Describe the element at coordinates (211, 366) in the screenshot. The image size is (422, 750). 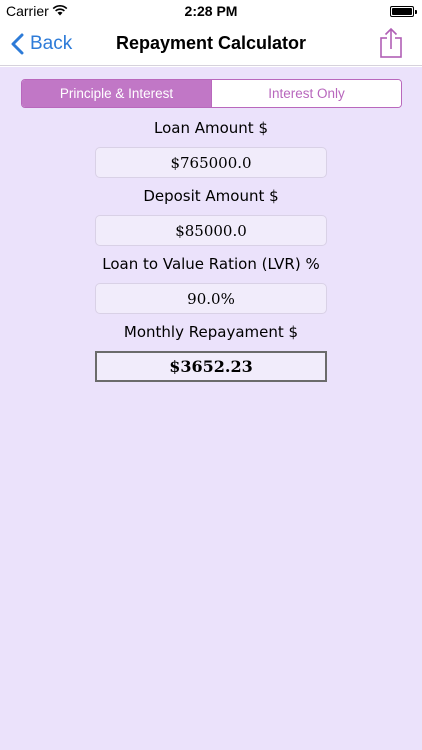
I see `monthly-repayment-result: $3652.23` at that location.